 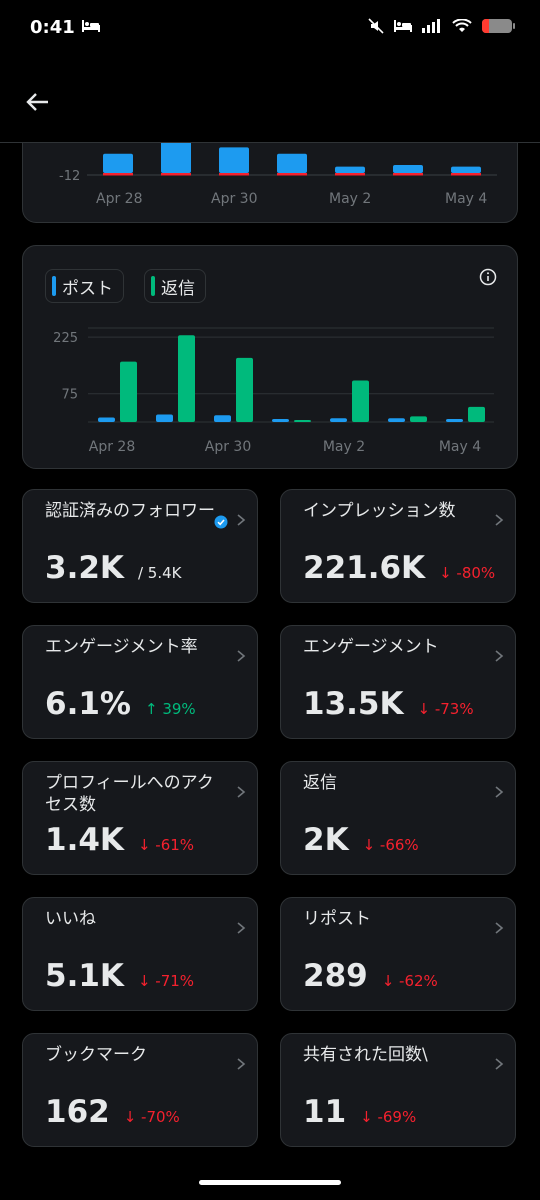 I want to click on metric-card-verified-followers: 認証済みのフォロワー 3.2K / 5.4K, so click(x=140, y=546).